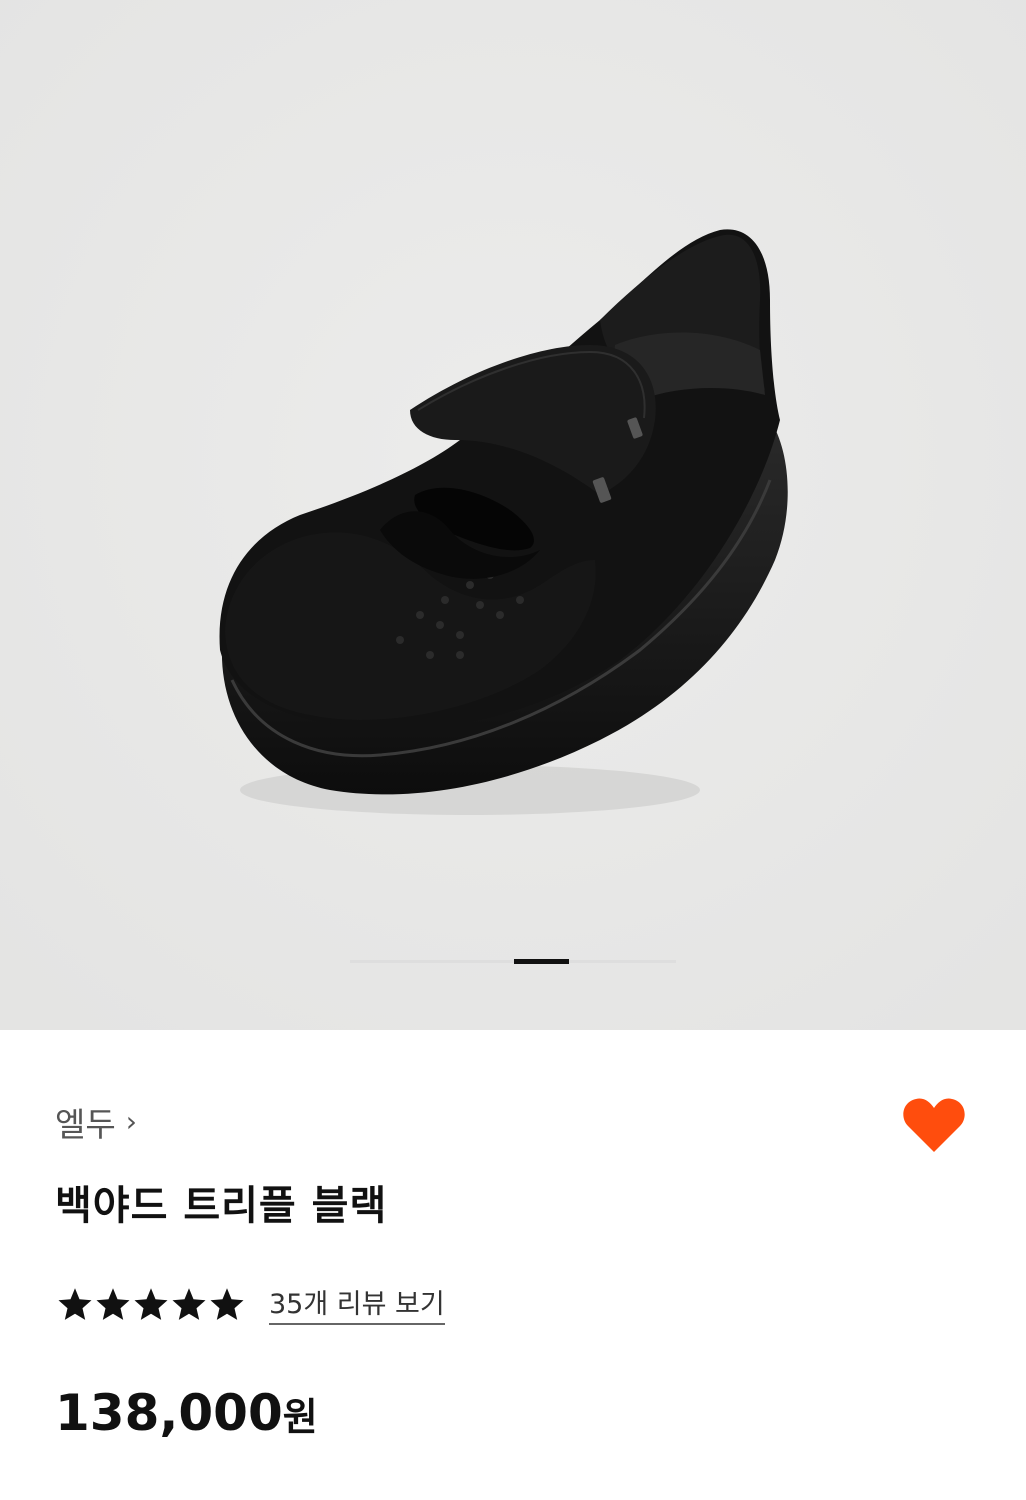 This screenshot has height=1500, width=1026. Describe the element at coordinates (357, 1303) in the screenshot. I see `review-link: 35개 리뷰 보기` at that location.